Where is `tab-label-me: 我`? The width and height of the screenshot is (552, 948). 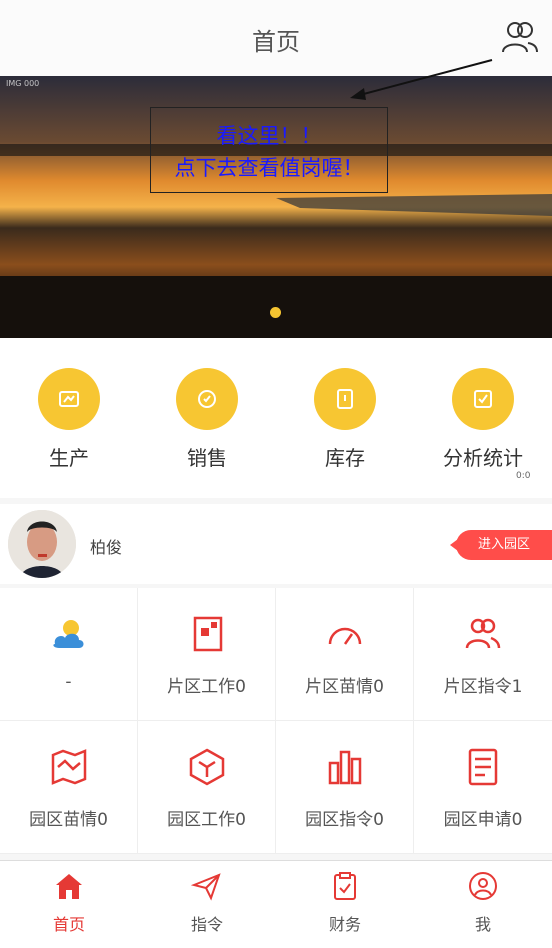 tab-label-me: 我 is located at coordinates (482, 924).